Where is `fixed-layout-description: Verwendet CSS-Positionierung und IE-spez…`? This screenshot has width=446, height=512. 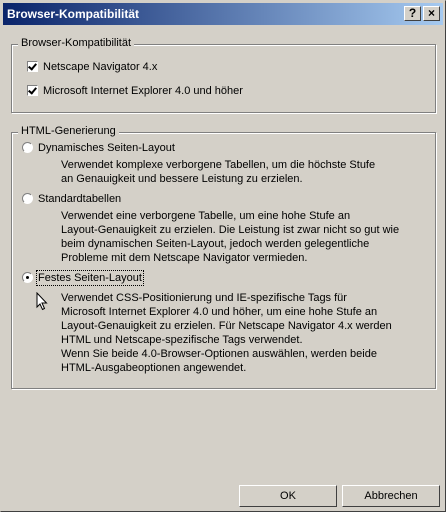 fixed-layout-description: Verwendet CSS-Positionierung und IE-spez… is located at coordinates (226, 333).